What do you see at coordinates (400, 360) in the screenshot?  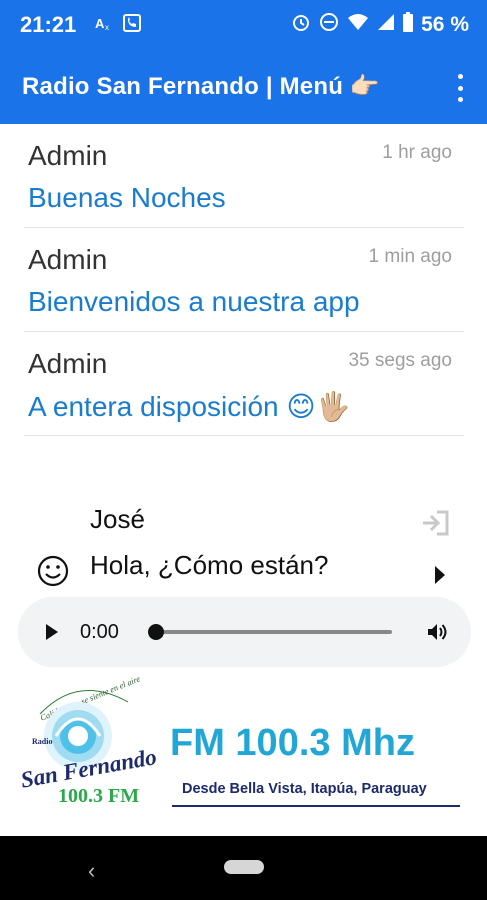 I see `message-time: 35 segs ago` at bounding box center [400, 360].